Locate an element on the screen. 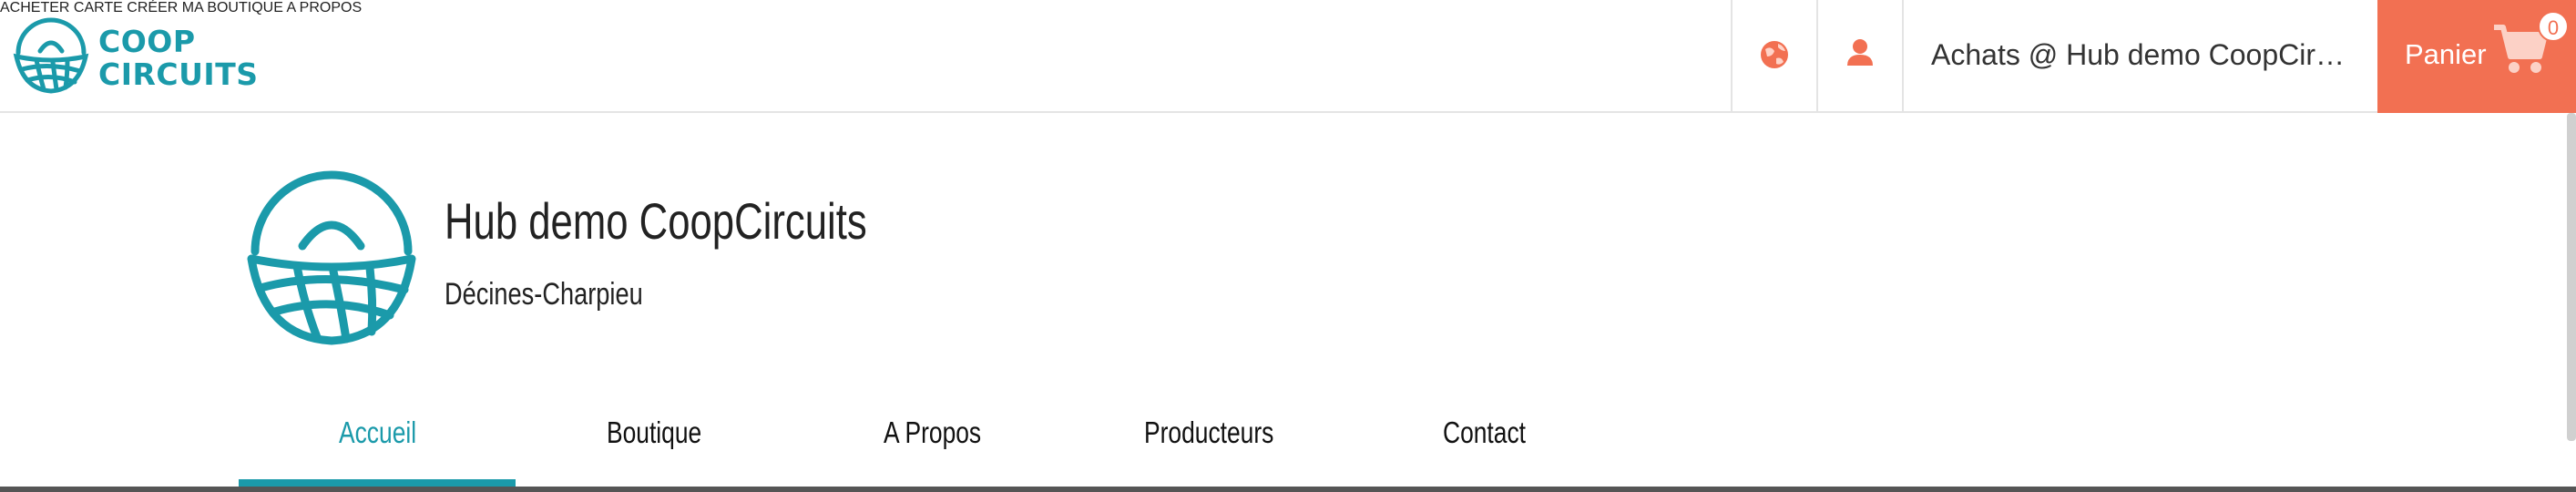 The image size is (2576, 492). tab-contact: Contact is located at coordinates (1484, 433).